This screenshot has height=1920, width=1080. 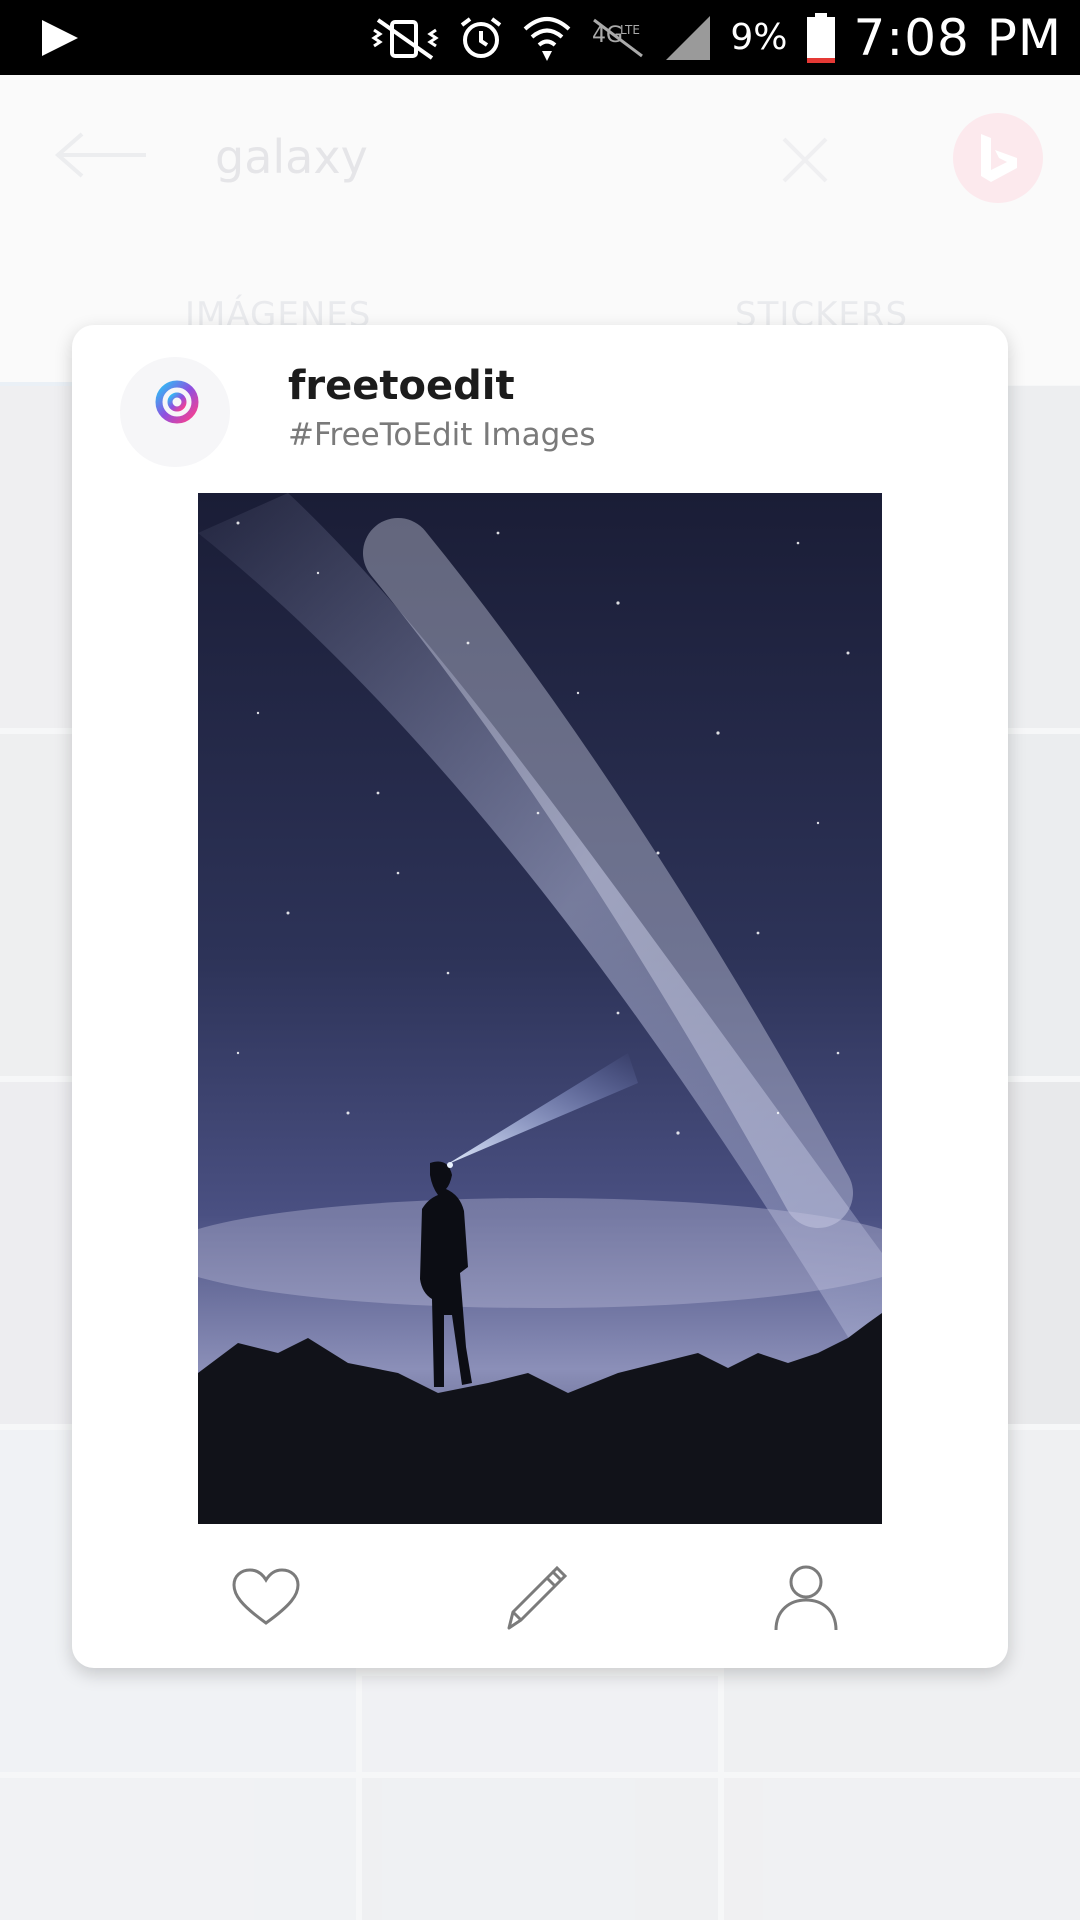 I want to click on svg-text: 4G, so click(x=607, y=35).